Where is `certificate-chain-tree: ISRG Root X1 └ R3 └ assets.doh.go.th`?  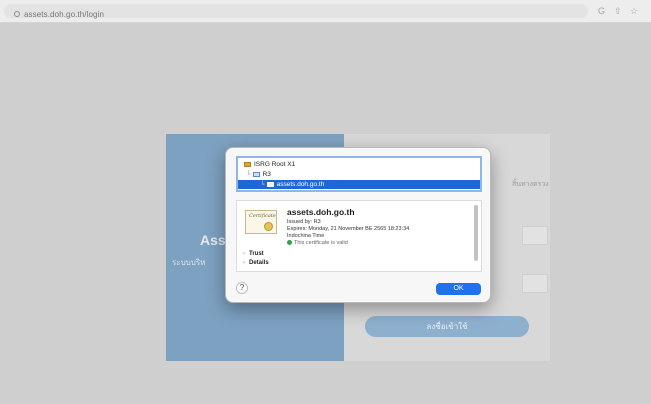 certificate-chain-tree: ISRG Root X1 └ R3 └ assets.doh.go.th is located at coordinates (359, 174).